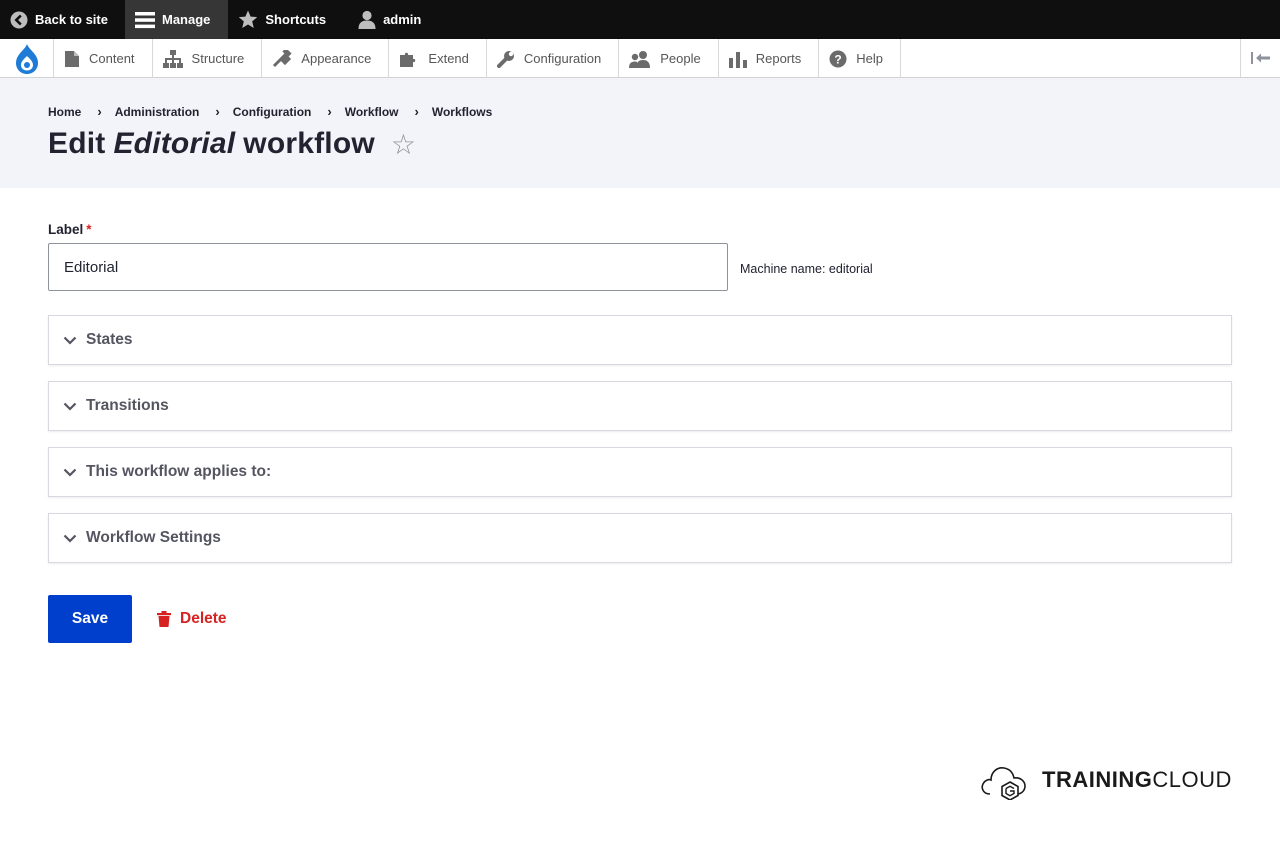 This screenshot has width=1280, height=850. I want to click on tray-label-extend: Extend, so click(448, 58).